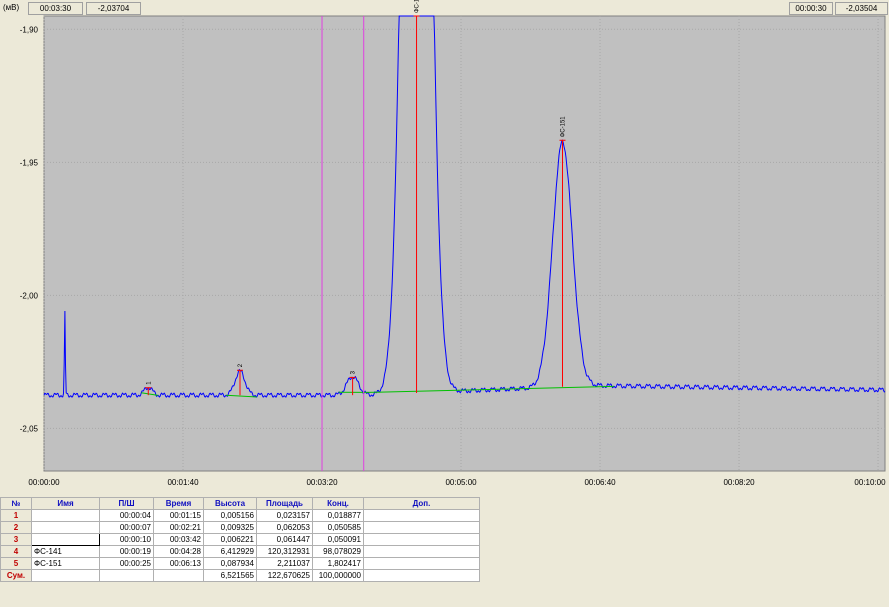  What do you see at coordinates (65, 575) in the screenshot?
I see `sum-name` at bounding box center [65, 575].